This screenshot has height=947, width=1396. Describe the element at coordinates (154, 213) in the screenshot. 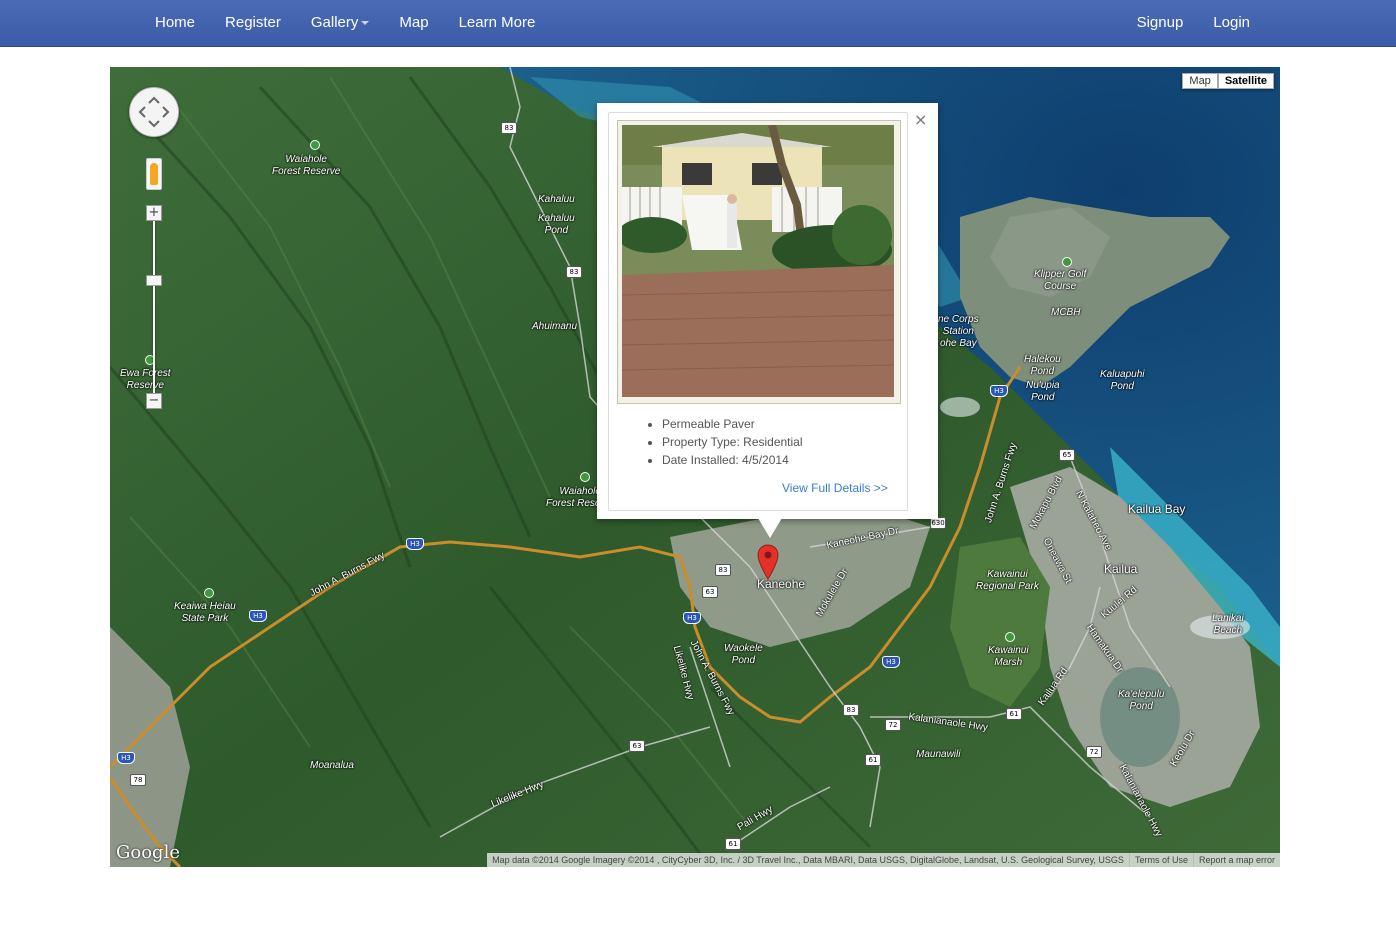

I see `zoom-in-button: +` at that location.